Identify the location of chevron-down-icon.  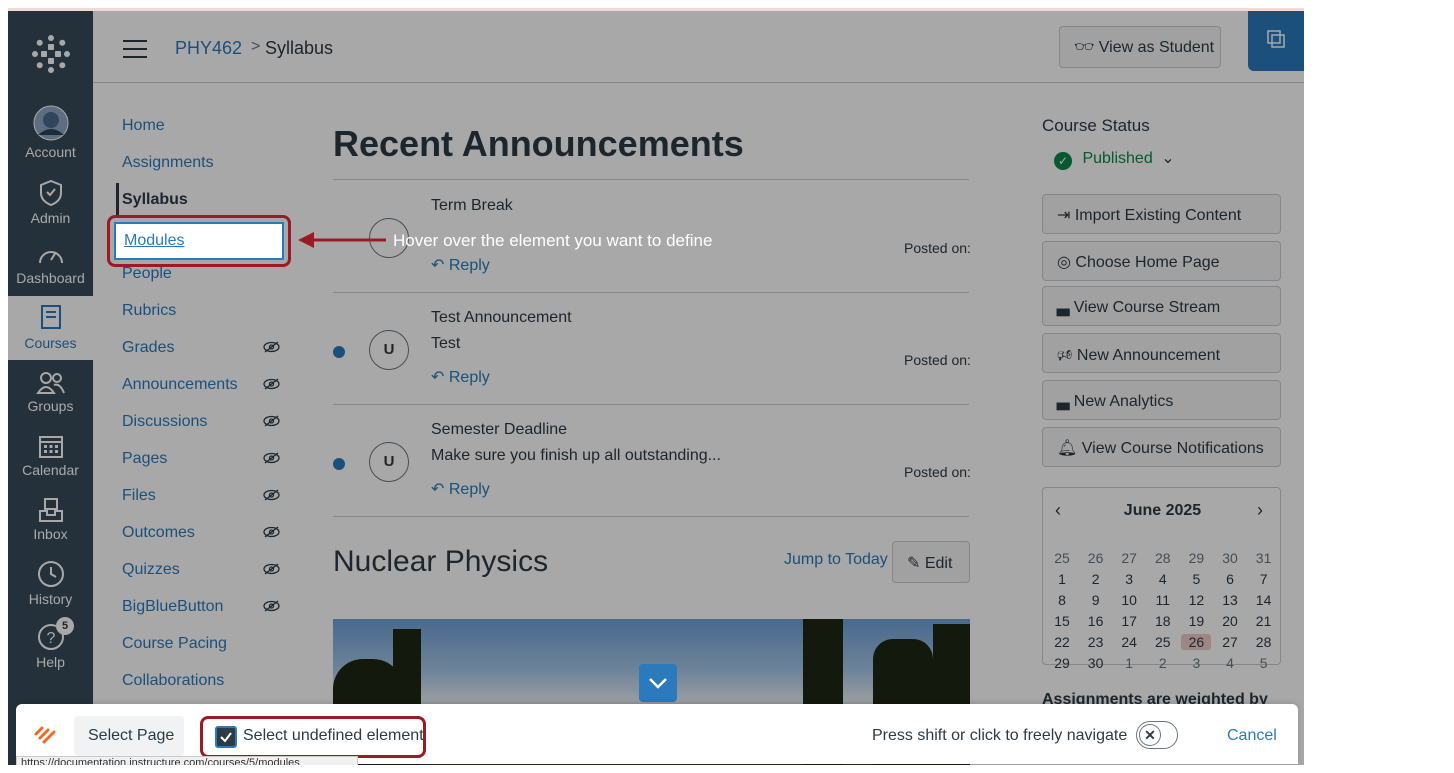
(658, 683).